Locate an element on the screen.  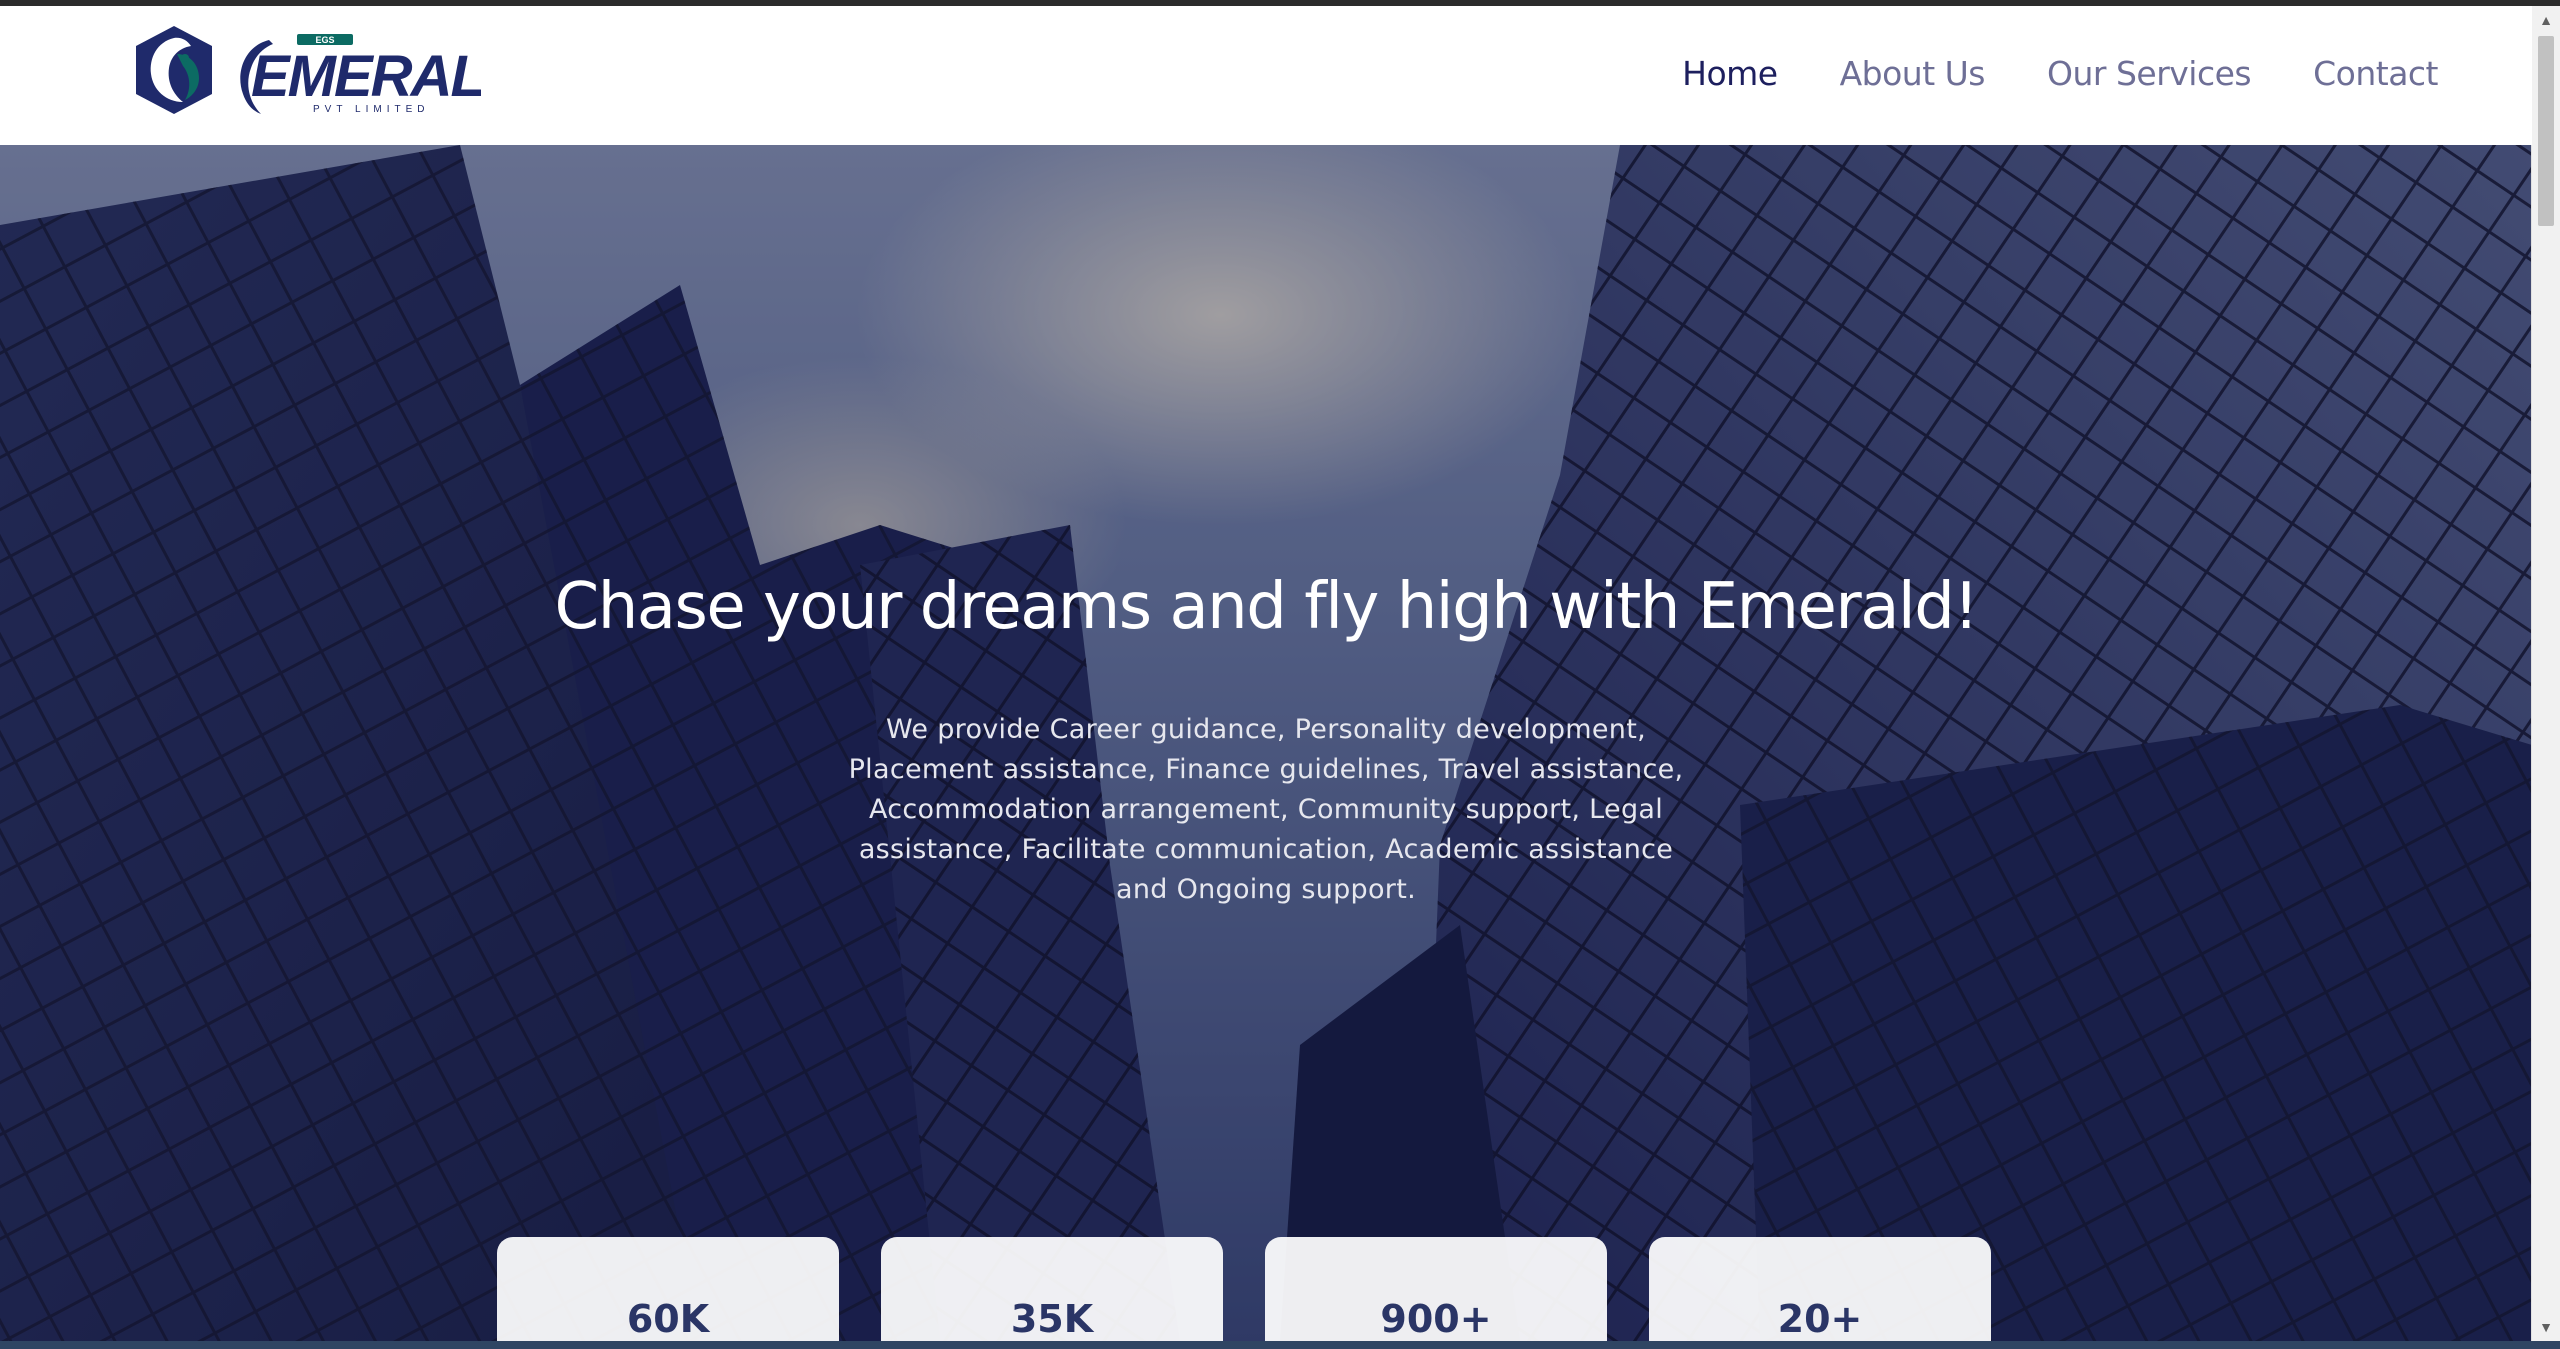
stat-card: 20+ is located at coordinates (1820, 1289).